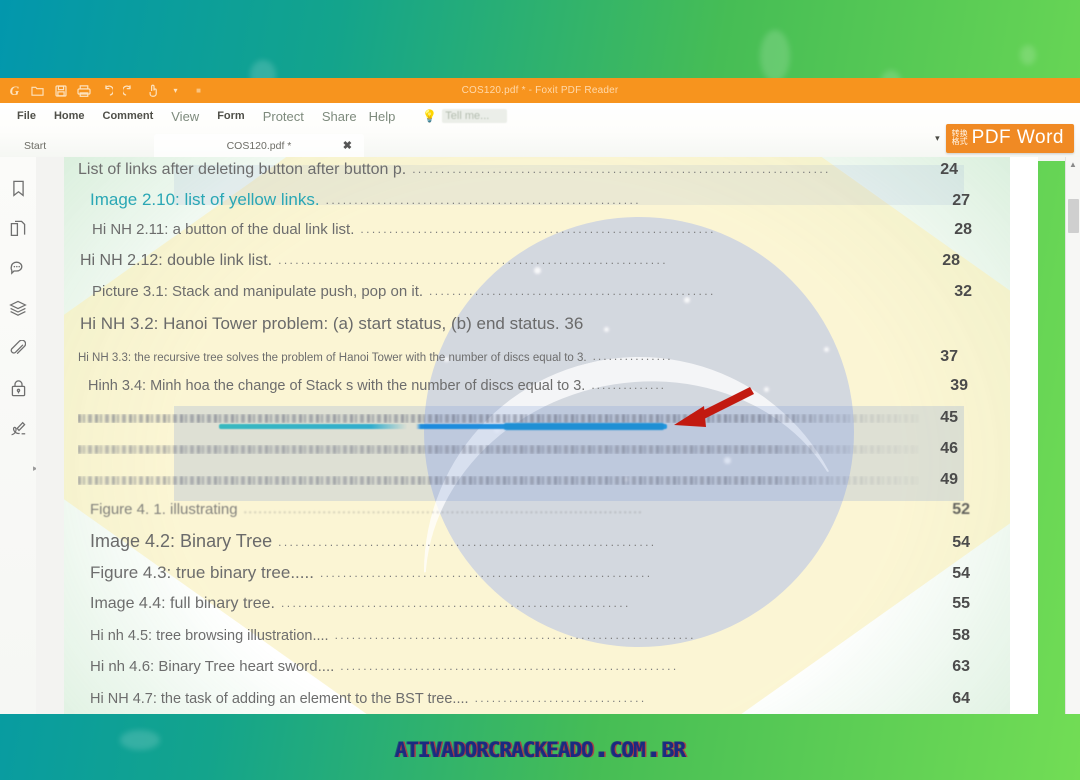  What do you see at coordinates (37, 91) in the screenshot?
I see `open-file-icon` at bounding box center [37, 91].